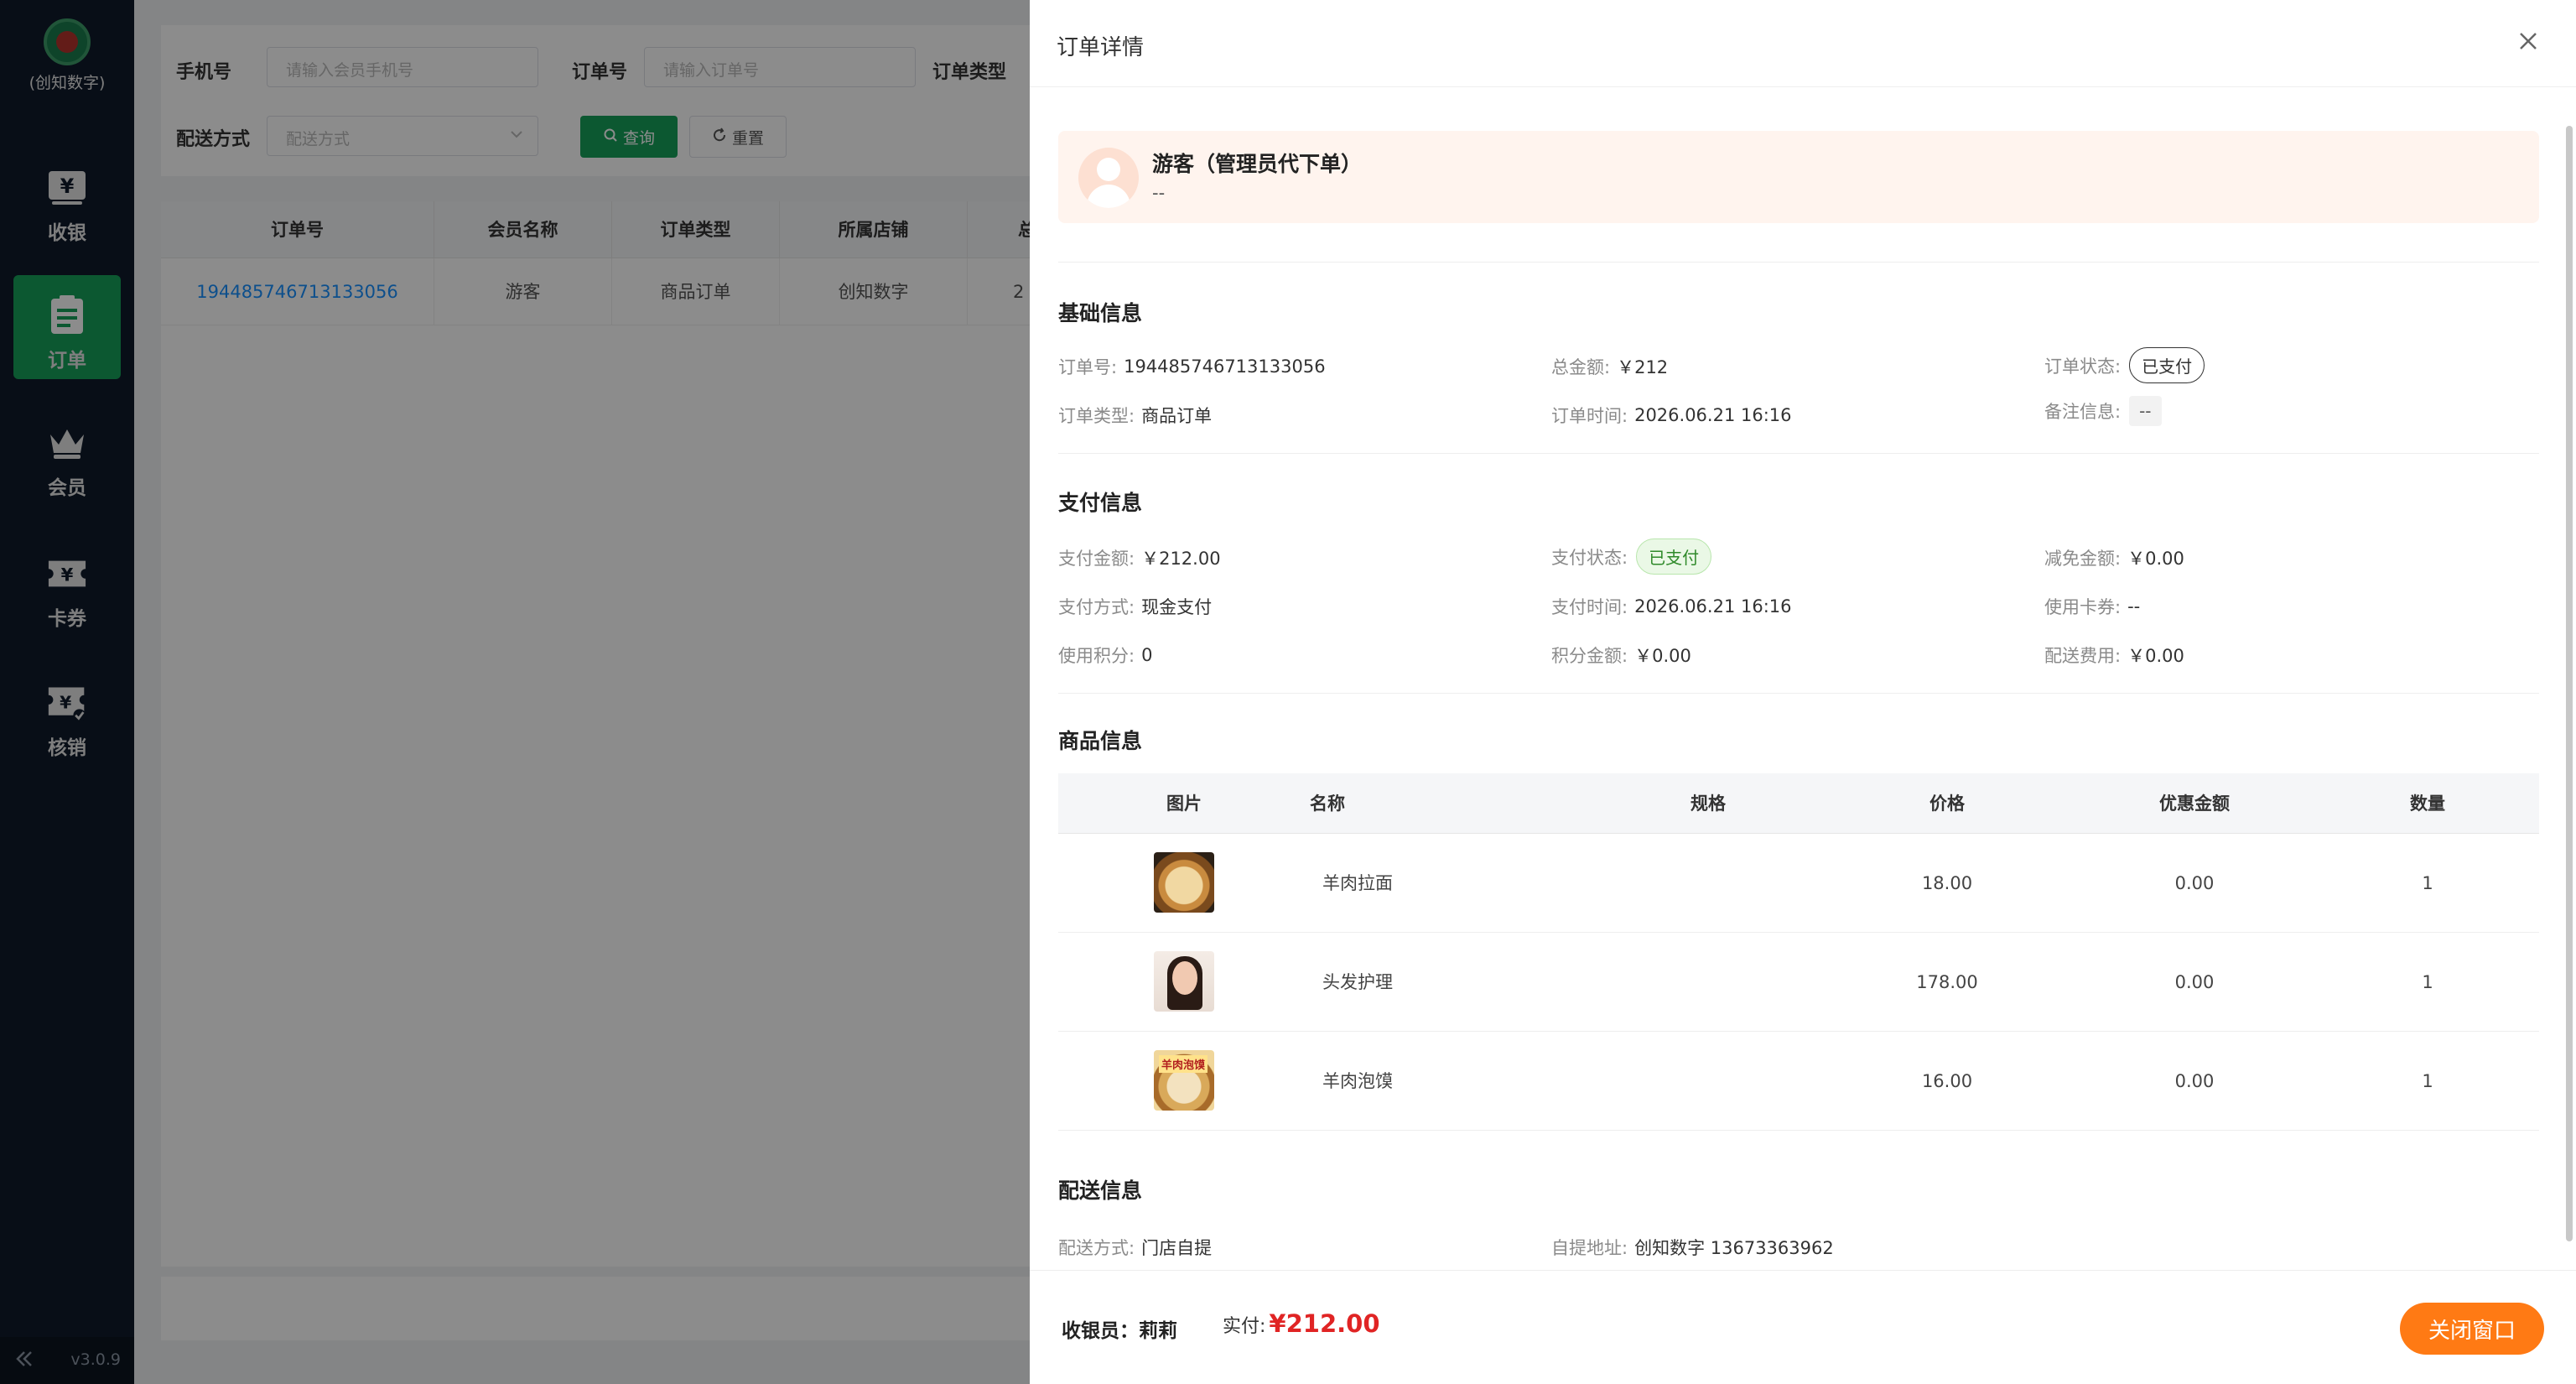 The height and width of the screenshot is (1384, 2576). I want to click on product-name: 头发护理, so click(1357, 982).